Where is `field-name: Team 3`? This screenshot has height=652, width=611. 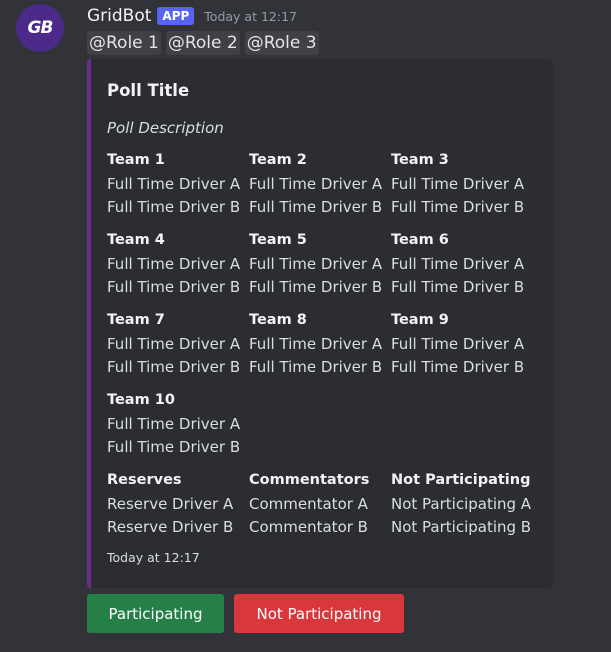
field-name: Team 3 is located at coordinates (420, 160).